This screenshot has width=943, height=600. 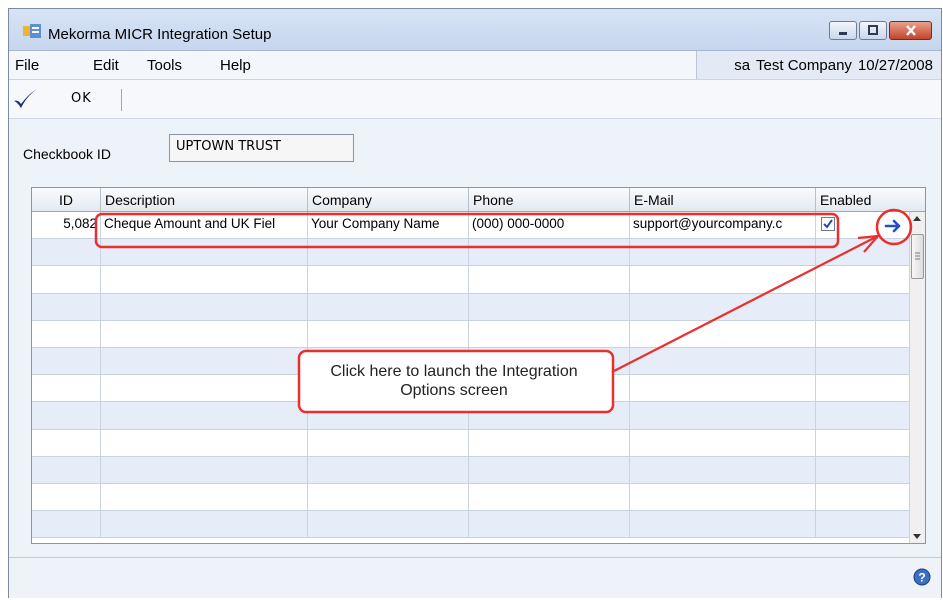 I want to click on user-name: sa, so click(x=742, y=65).